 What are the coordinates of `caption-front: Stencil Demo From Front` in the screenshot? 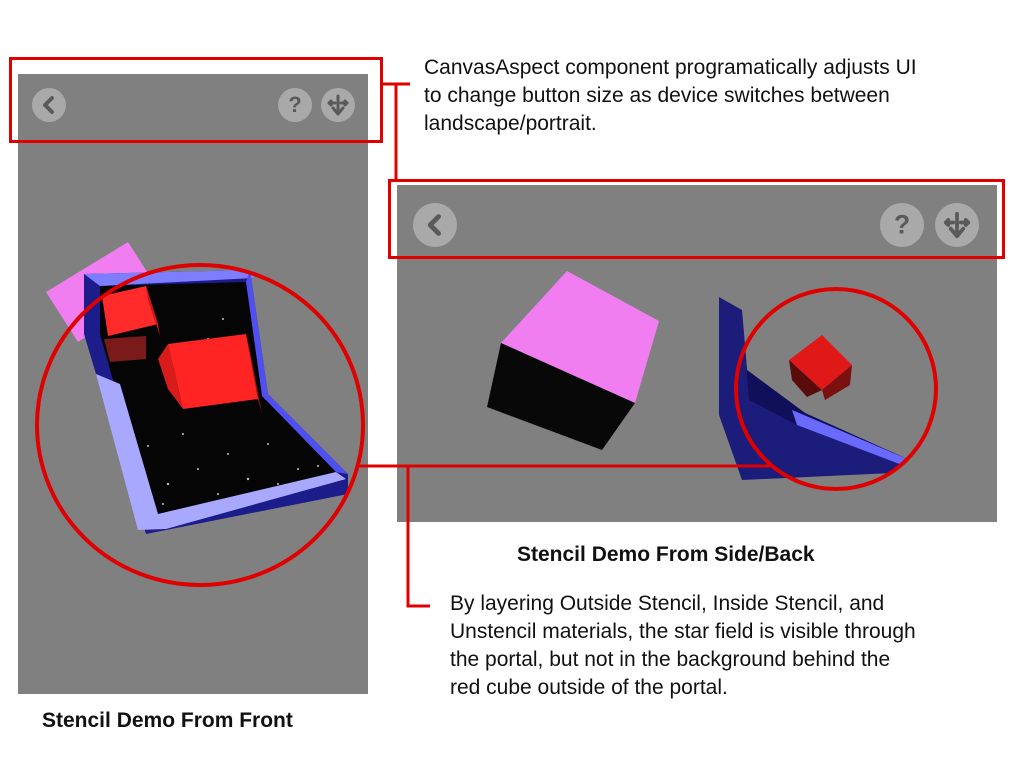 It's located at (167, 720).